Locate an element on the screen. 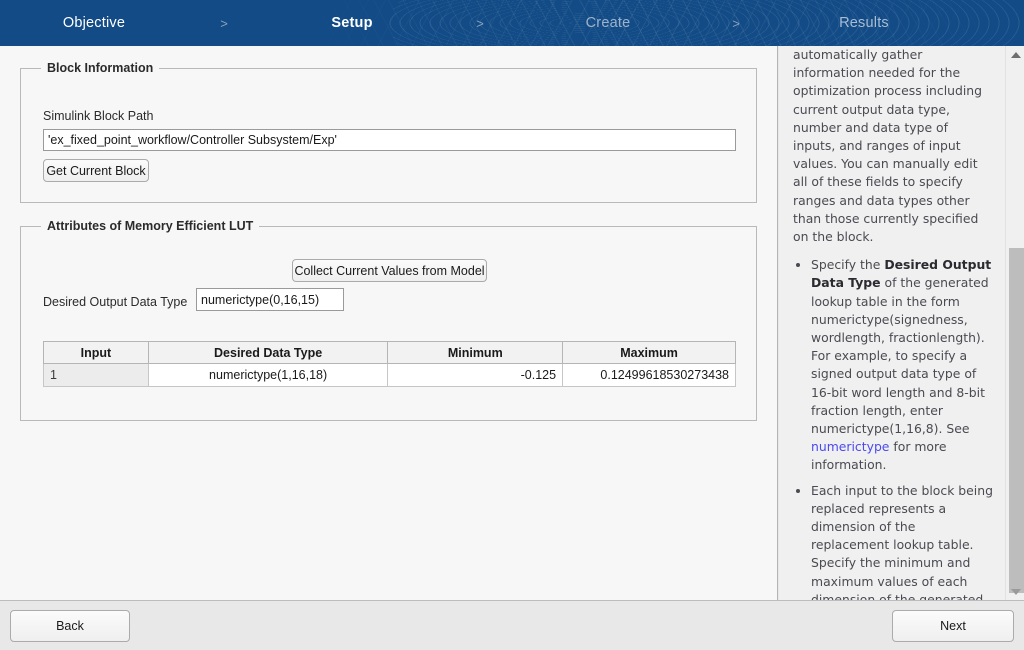 The width and height of the screenshot is (1024, 650). wizard-step-setup: Setup is located at coordinates (352, 23).